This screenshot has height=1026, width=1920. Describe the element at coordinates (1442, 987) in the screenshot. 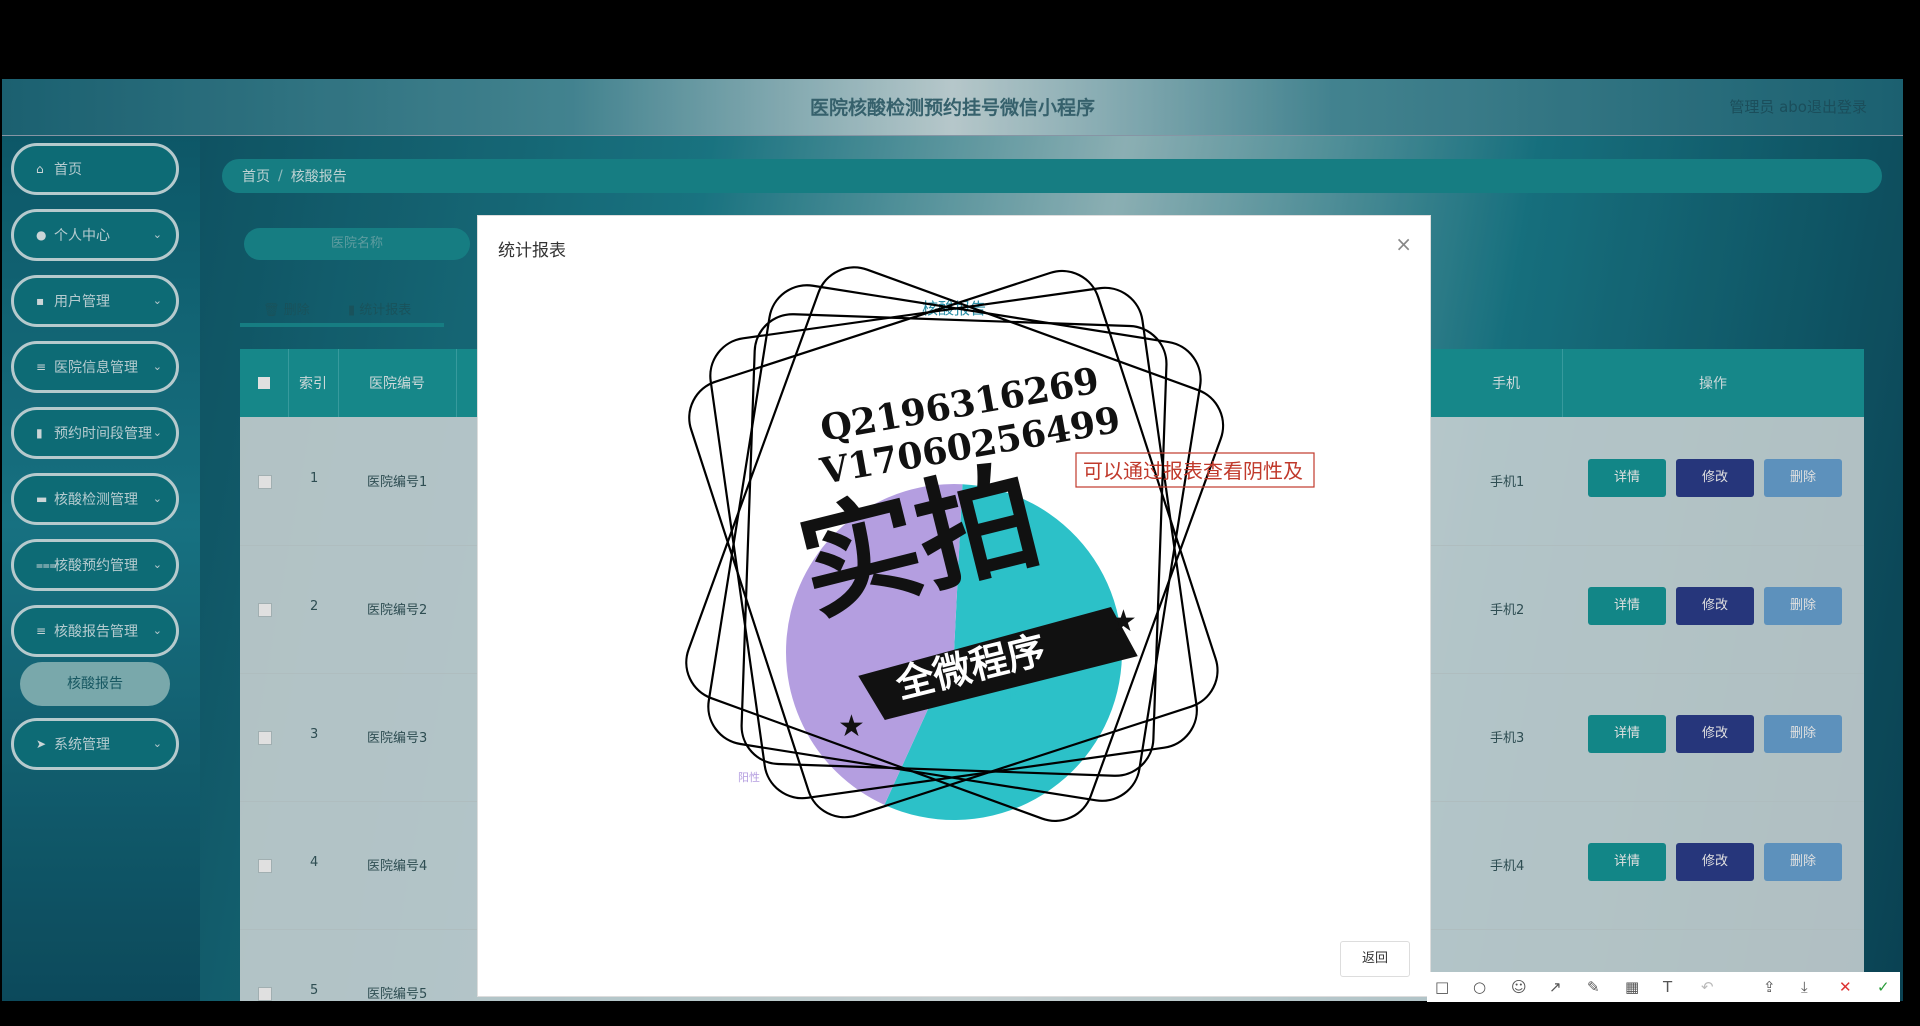

I see `rectangle-icon: □` at that location.